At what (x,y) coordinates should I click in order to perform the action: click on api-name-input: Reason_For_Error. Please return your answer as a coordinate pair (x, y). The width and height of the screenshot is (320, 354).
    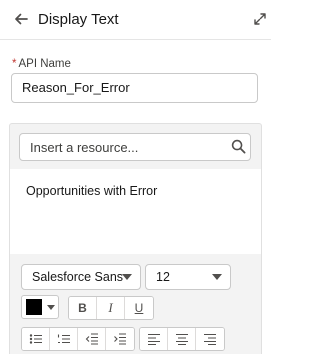
    Looking at the image, I should click on (134, 88).